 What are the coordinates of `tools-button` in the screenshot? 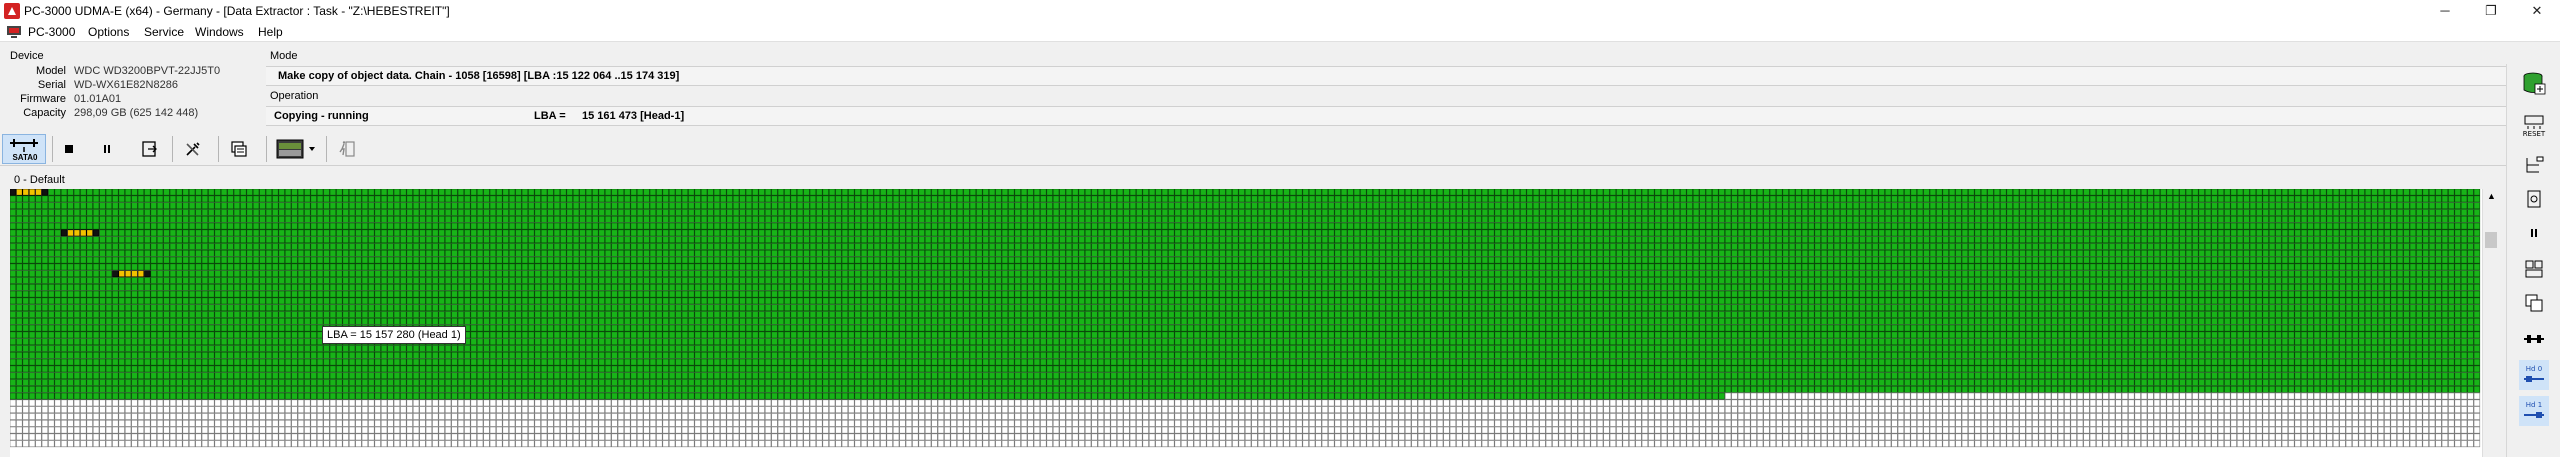 It's located at (193, 149).